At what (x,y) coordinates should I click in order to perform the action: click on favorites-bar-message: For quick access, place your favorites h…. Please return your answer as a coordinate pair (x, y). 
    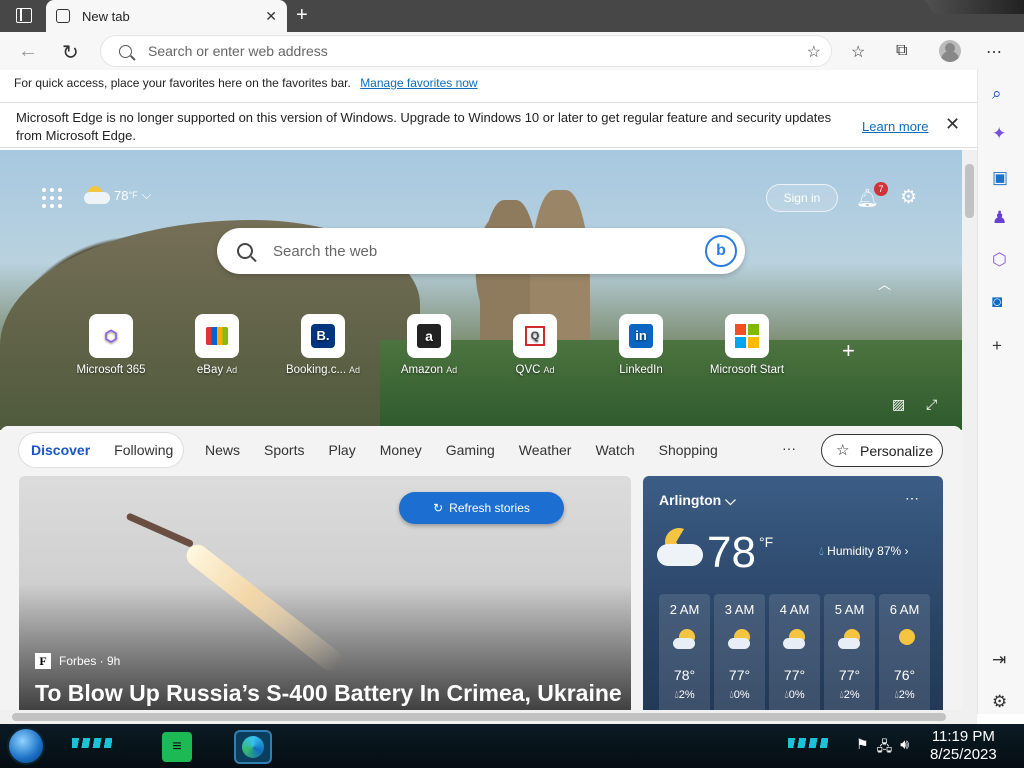
    Looking at the image, I should click on (182, 83).